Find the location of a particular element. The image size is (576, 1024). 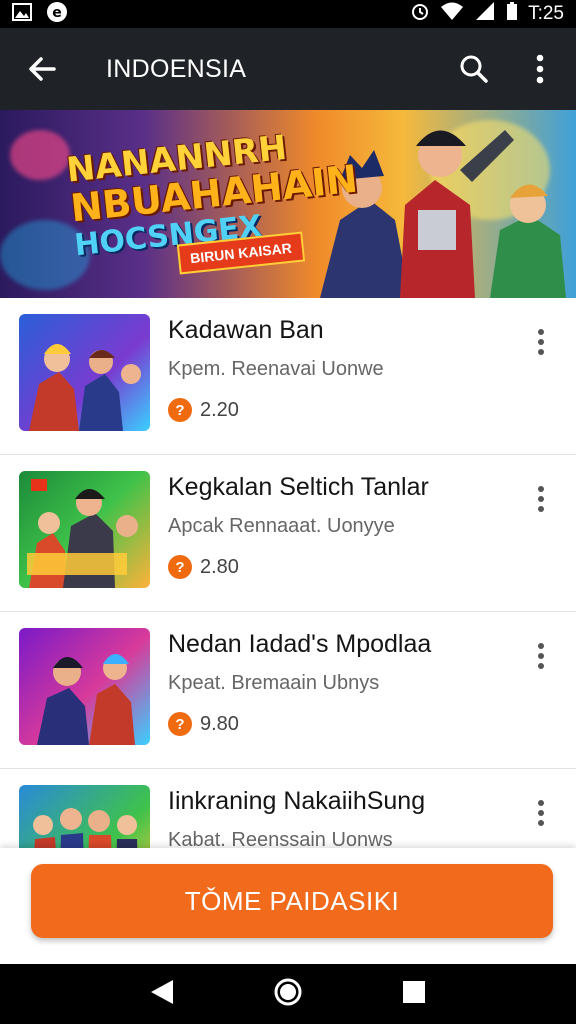

circle-home-icon is located at coordinates (288, 991).